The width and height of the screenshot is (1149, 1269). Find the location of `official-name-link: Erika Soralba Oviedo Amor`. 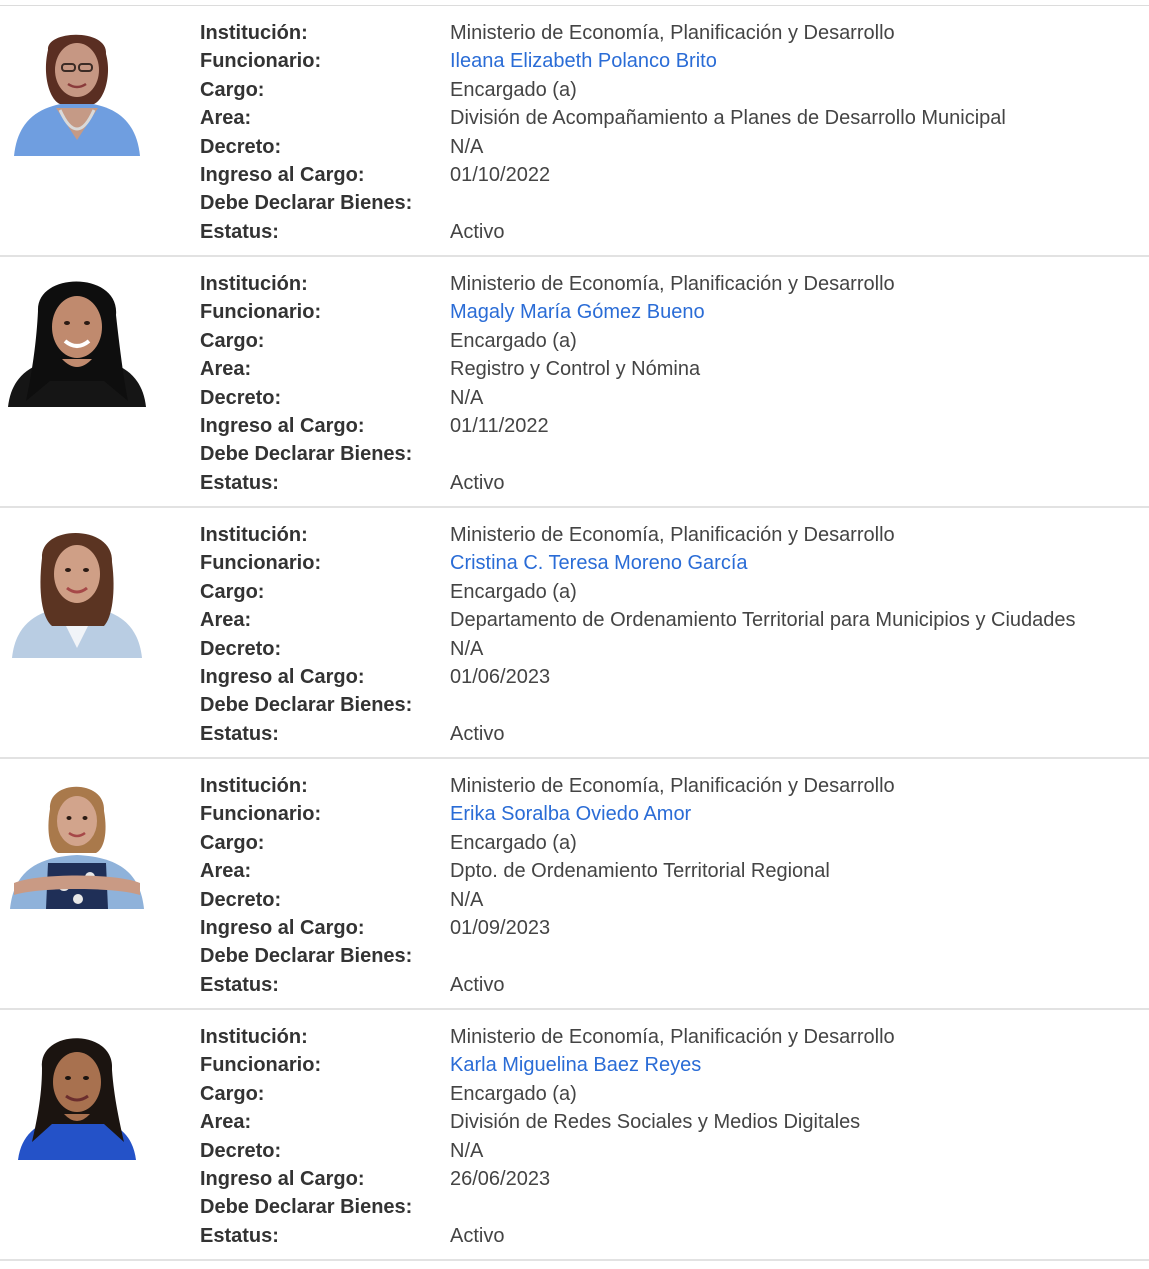

official-name-link: Erika Soralba Oviedo Amor is located at coordinates (570, 814).